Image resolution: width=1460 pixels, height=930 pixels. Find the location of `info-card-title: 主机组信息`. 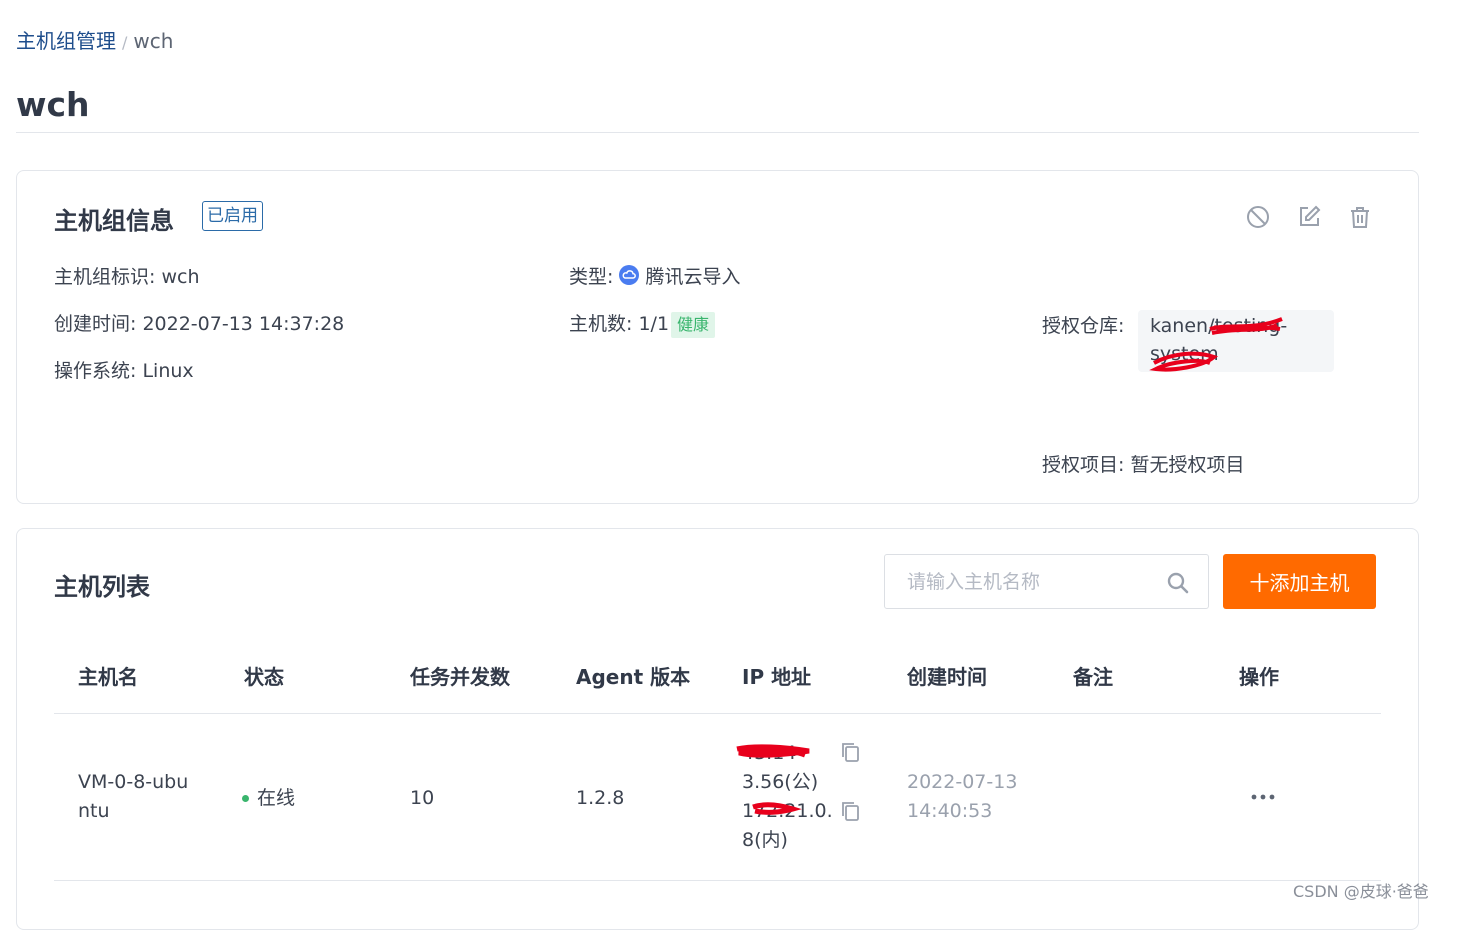

info-card-title: 主机组信息 is located at coordinates (114, 221).